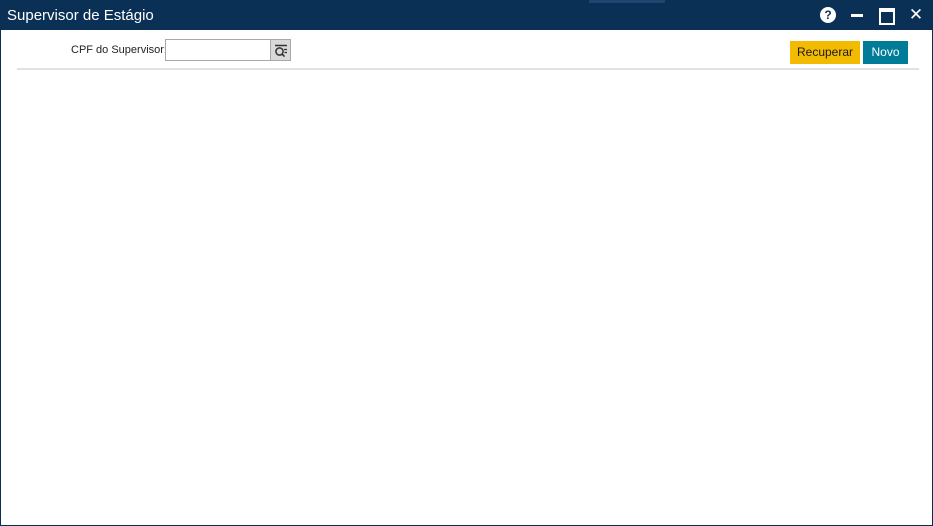 This screenshot has width=933, height=526. What do you see at coordinates (627, 1) in the screenshot?
I see `title-bar-accent` at bounding box center [627, 1].